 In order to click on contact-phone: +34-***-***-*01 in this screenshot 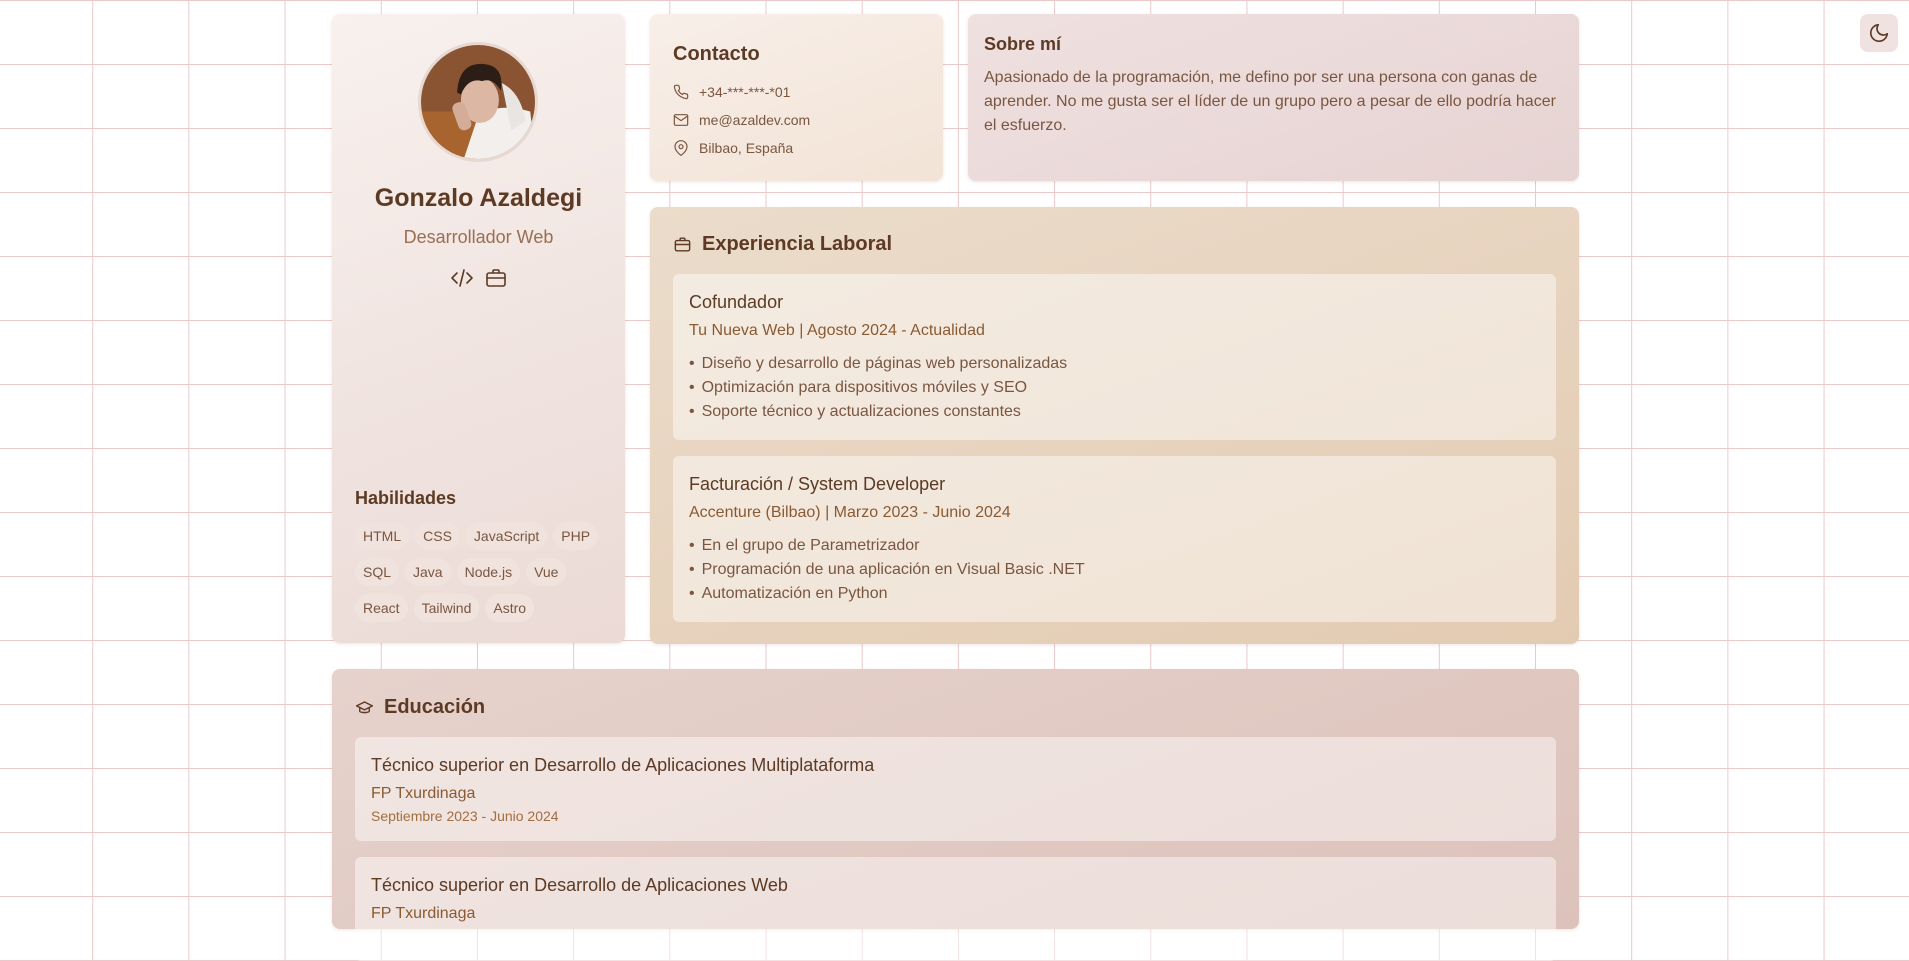, I will do `click(731, 92)`.